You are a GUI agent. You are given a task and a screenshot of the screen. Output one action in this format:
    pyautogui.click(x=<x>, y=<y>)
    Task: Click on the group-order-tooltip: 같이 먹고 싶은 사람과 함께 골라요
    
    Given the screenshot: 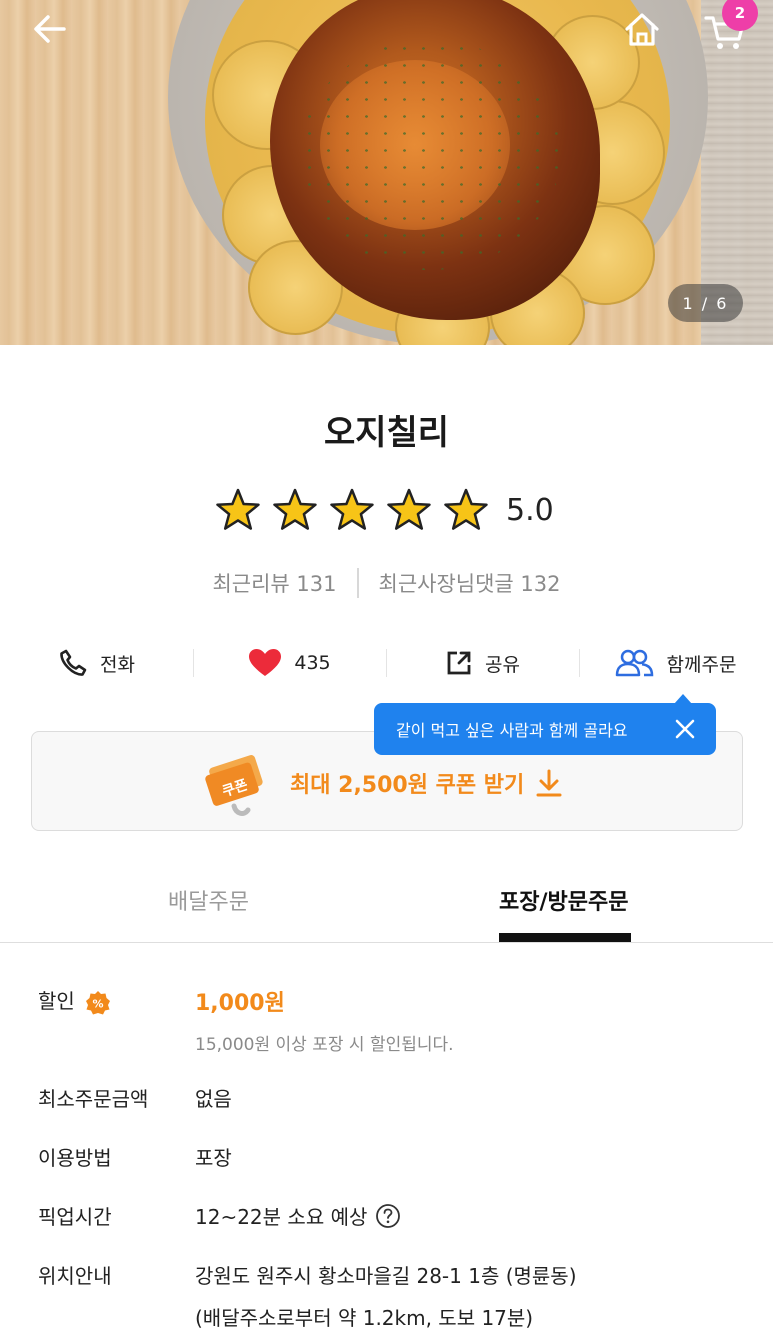 What is the action you would take?
    pyautogui.click(x=545, y=724)
    